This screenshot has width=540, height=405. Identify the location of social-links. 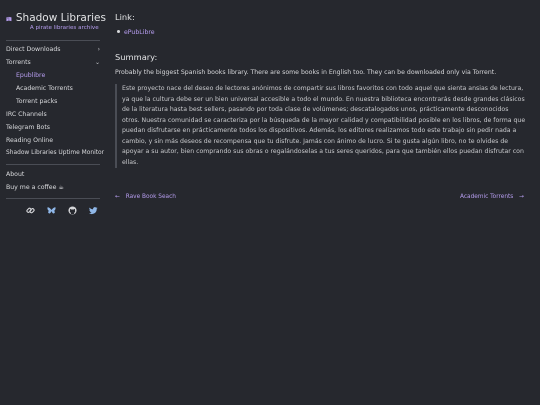
(53, 207).